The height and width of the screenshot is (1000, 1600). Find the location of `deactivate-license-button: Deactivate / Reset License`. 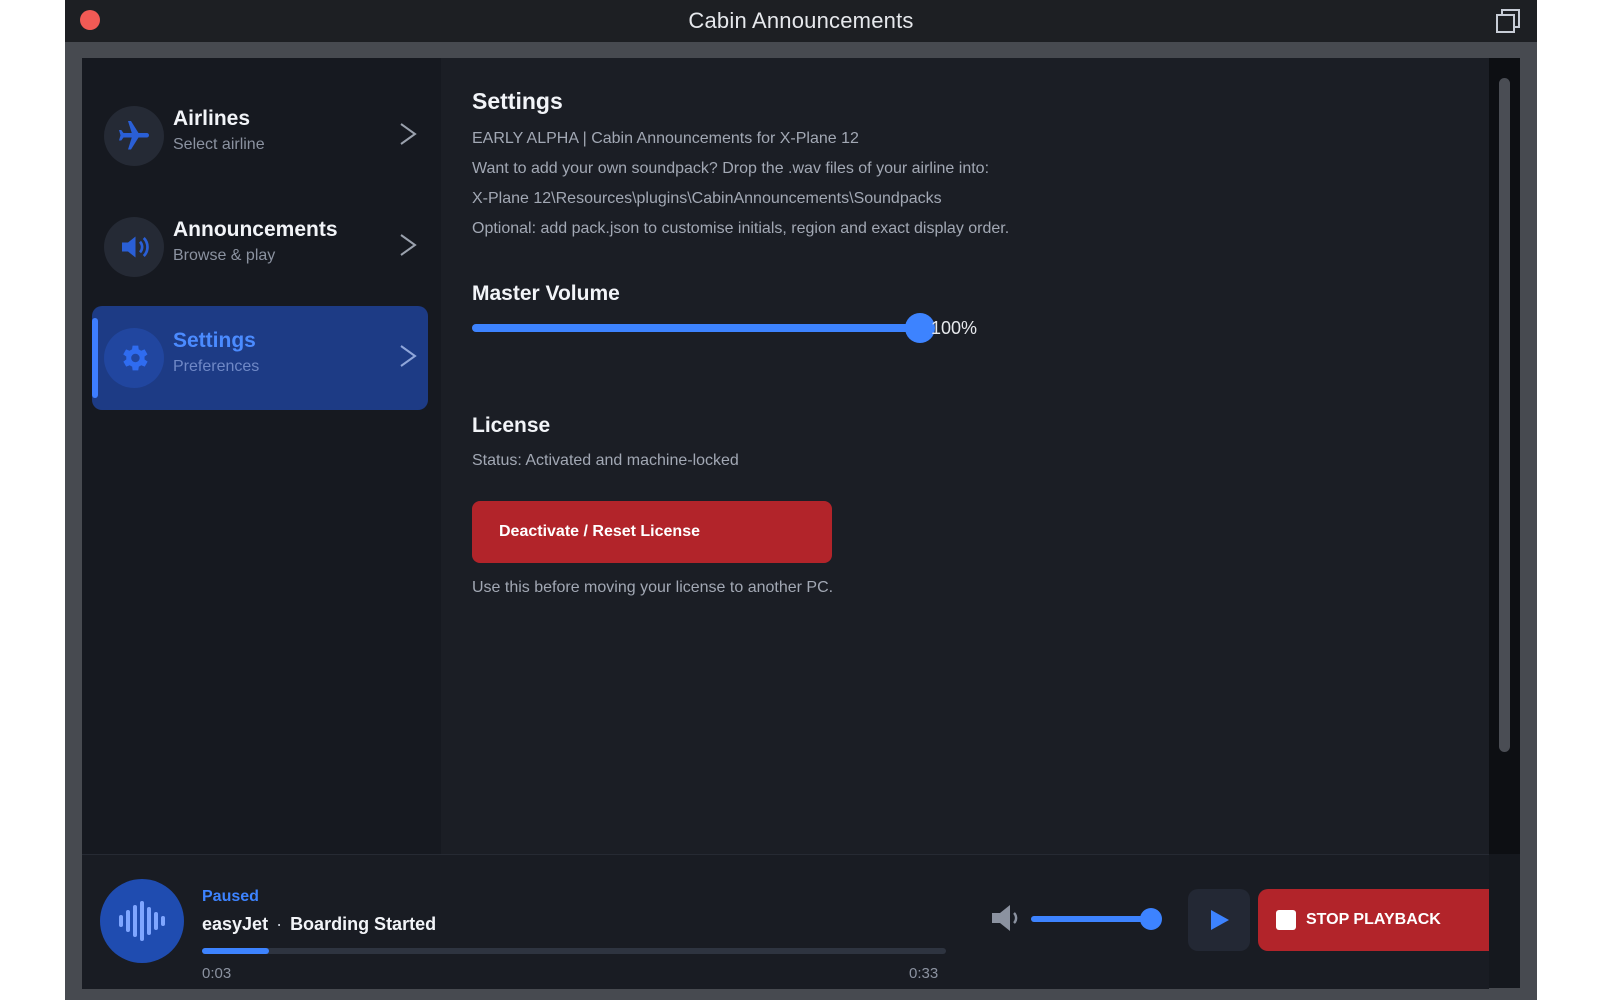

deactivate-license-button: Deactivate / Reset License is located at coordinates (652, 532).